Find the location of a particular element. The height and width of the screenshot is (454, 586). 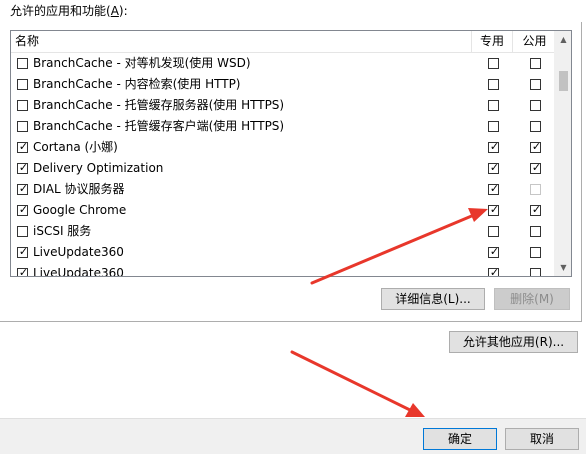

app-name-label: Google Chrome is located at coordinates (80, 210).